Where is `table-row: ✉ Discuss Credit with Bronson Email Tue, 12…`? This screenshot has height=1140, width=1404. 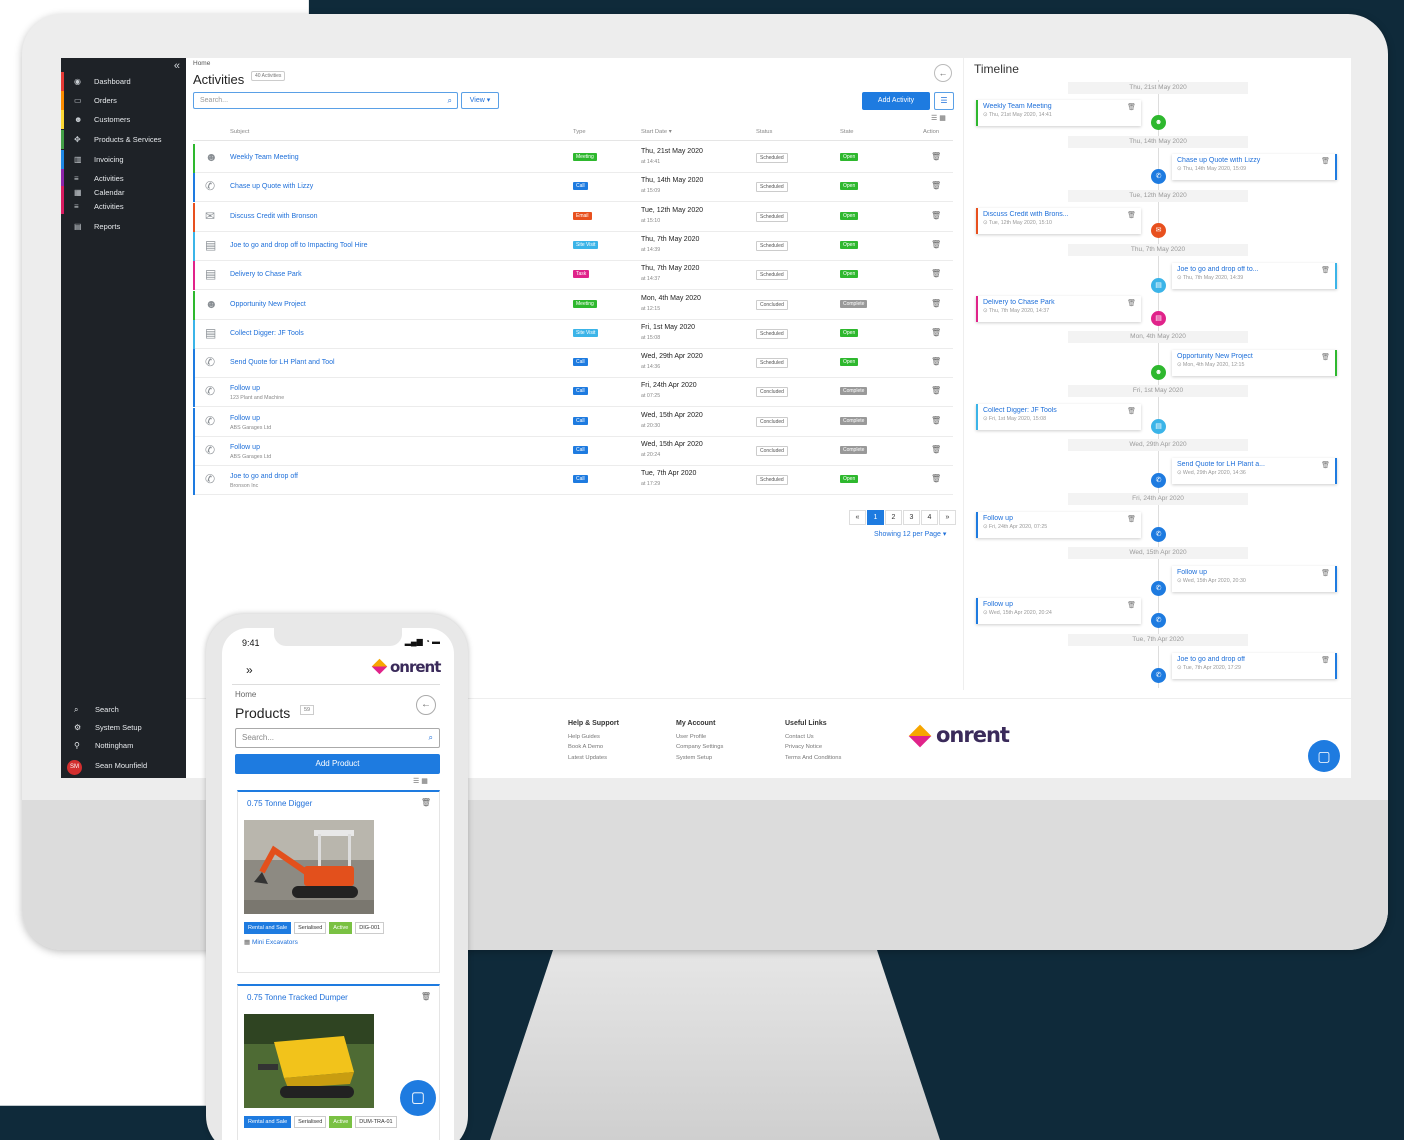
table-row: ✉ Discuss Credit with Bronson Email Tue, 12… is located at coordinates (573, 217).